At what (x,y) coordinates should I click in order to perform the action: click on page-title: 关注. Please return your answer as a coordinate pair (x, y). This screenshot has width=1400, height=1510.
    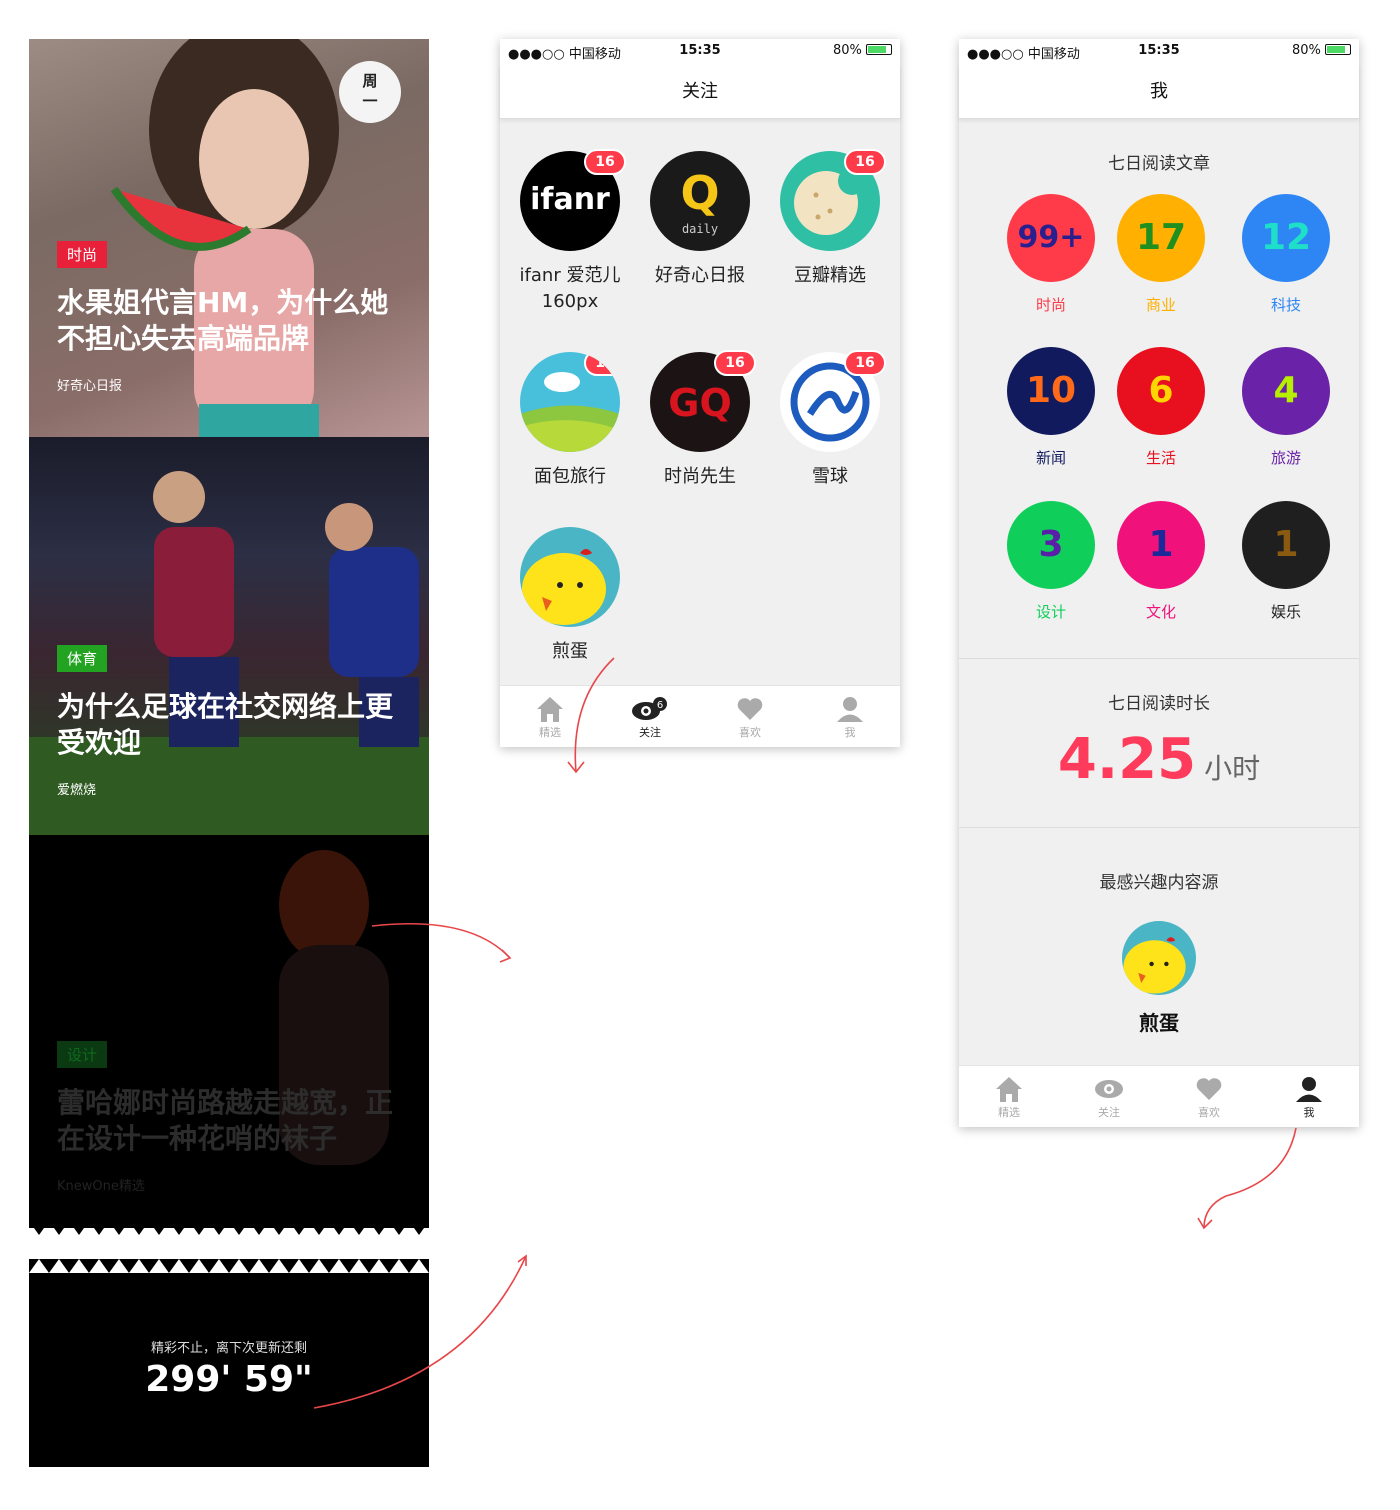
    Looking at the image, I should click on (700, 92).